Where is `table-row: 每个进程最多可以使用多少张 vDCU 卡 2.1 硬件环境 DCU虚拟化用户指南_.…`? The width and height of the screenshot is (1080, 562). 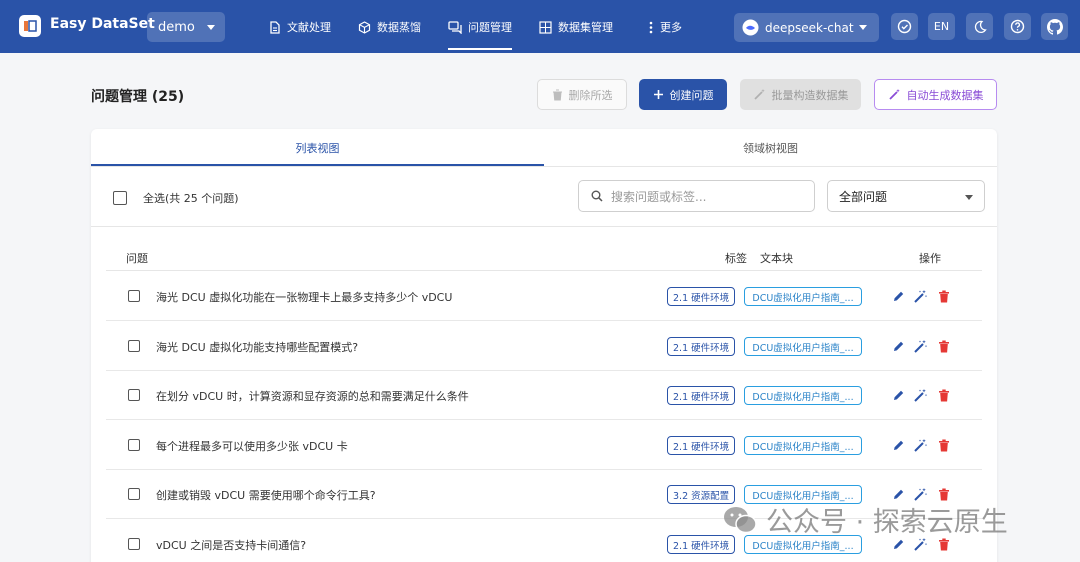 table-row: 每个进程最多可以使用多少张 vDCU 卡 2.1 硬件环境 DCU虚拟化用户指南_.… is located at coordinates (544, 445).